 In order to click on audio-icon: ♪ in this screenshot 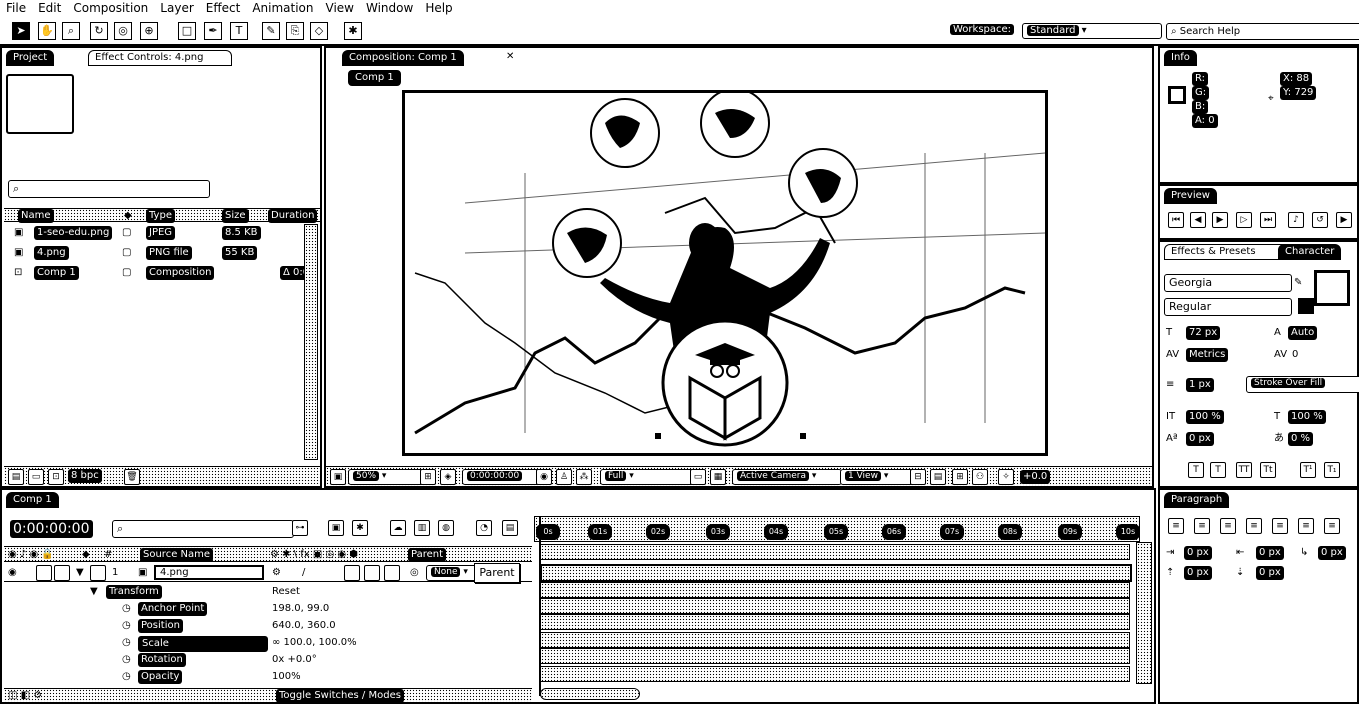, I will do `click(1296, 220)`.